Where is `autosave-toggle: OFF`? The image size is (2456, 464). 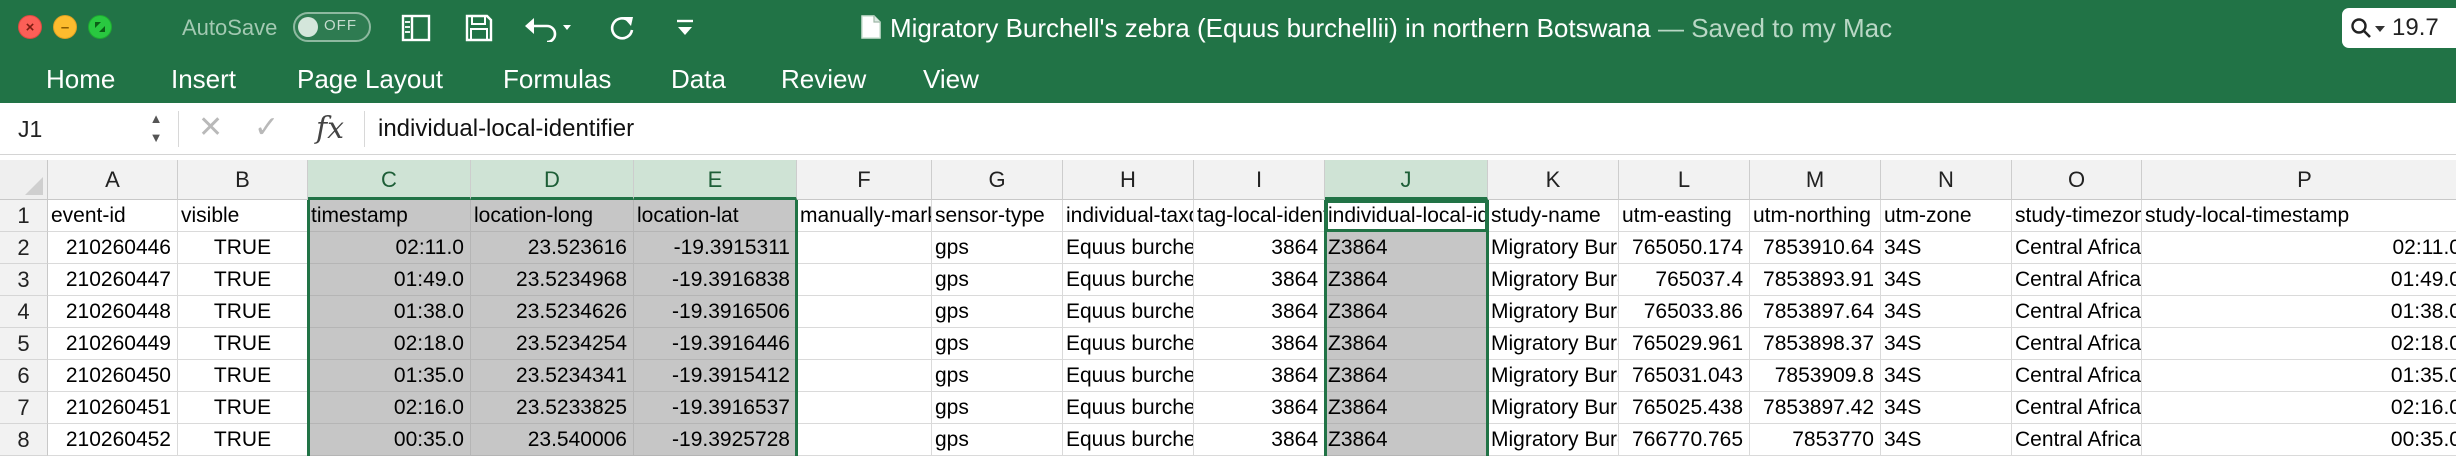 autosave-toggle: OFF is located at coordinates (332, 27).